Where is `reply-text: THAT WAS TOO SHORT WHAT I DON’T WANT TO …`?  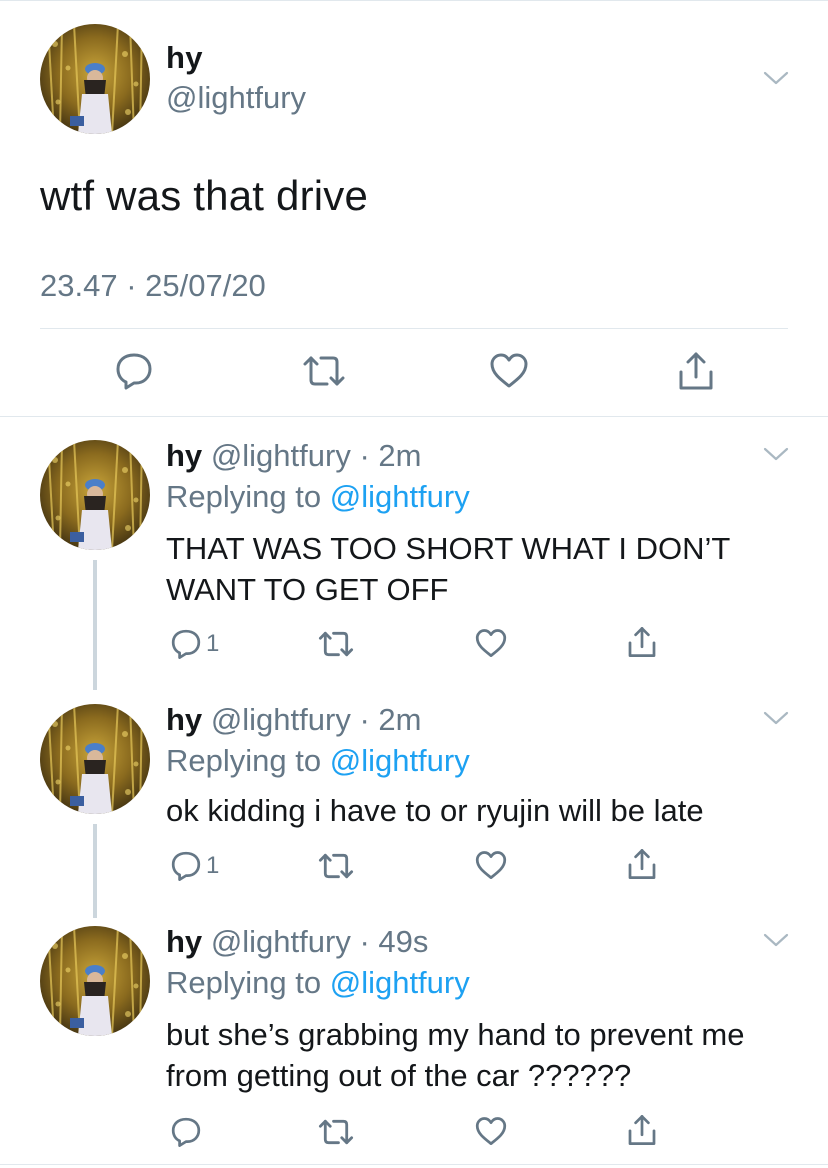 reply-text: THAT WAS TOO SHORT WHAT I DON’T WANT TO … is located at coordinates (448, 569).